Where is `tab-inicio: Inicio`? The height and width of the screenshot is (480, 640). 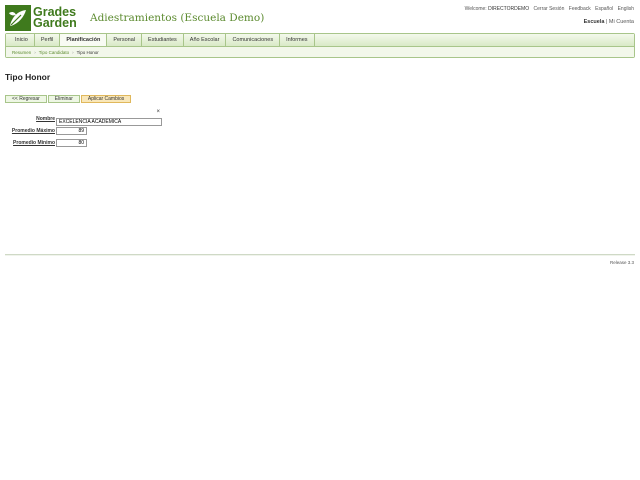
tab-inicio: Inicio is located at coordinates (22, 40).